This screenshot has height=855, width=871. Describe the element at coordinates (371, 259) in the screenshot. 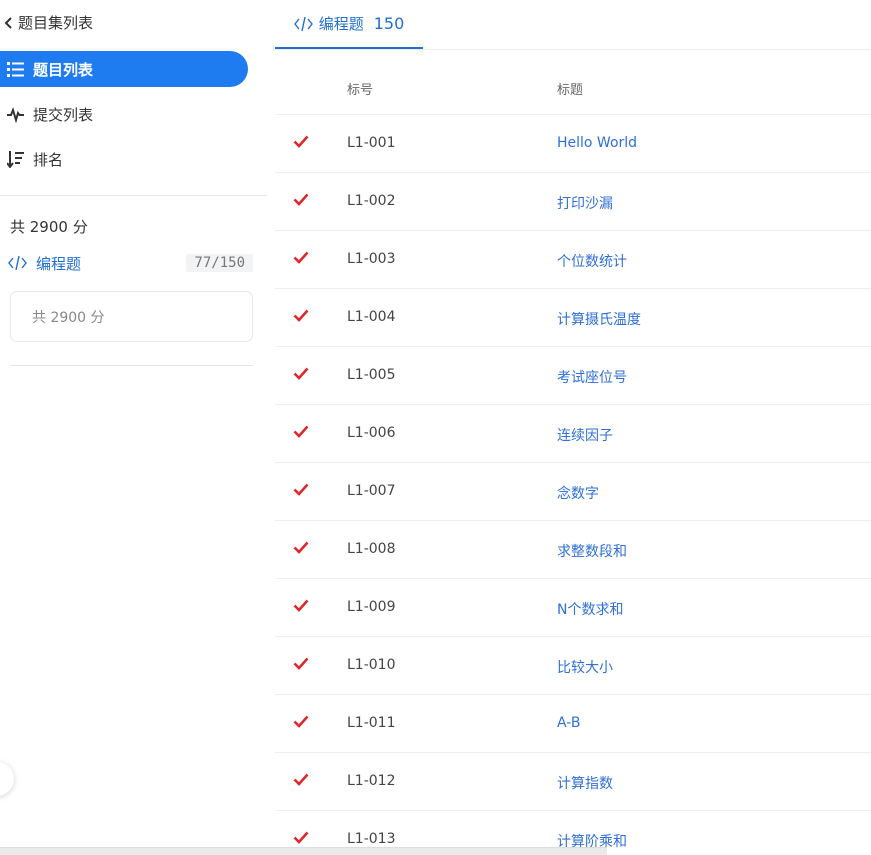

I see `problem-number: L1-003` at that location.